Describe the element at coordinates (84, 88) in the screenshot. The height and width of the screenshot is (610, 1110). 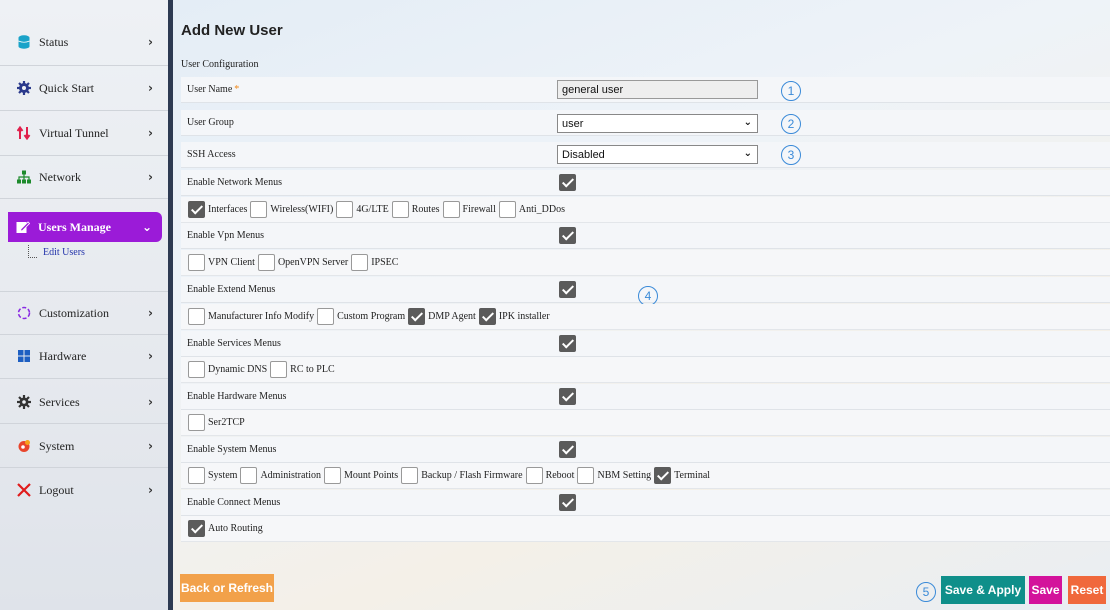
I see `sidebar-item-quick-start: Quick Start ›` at that location.